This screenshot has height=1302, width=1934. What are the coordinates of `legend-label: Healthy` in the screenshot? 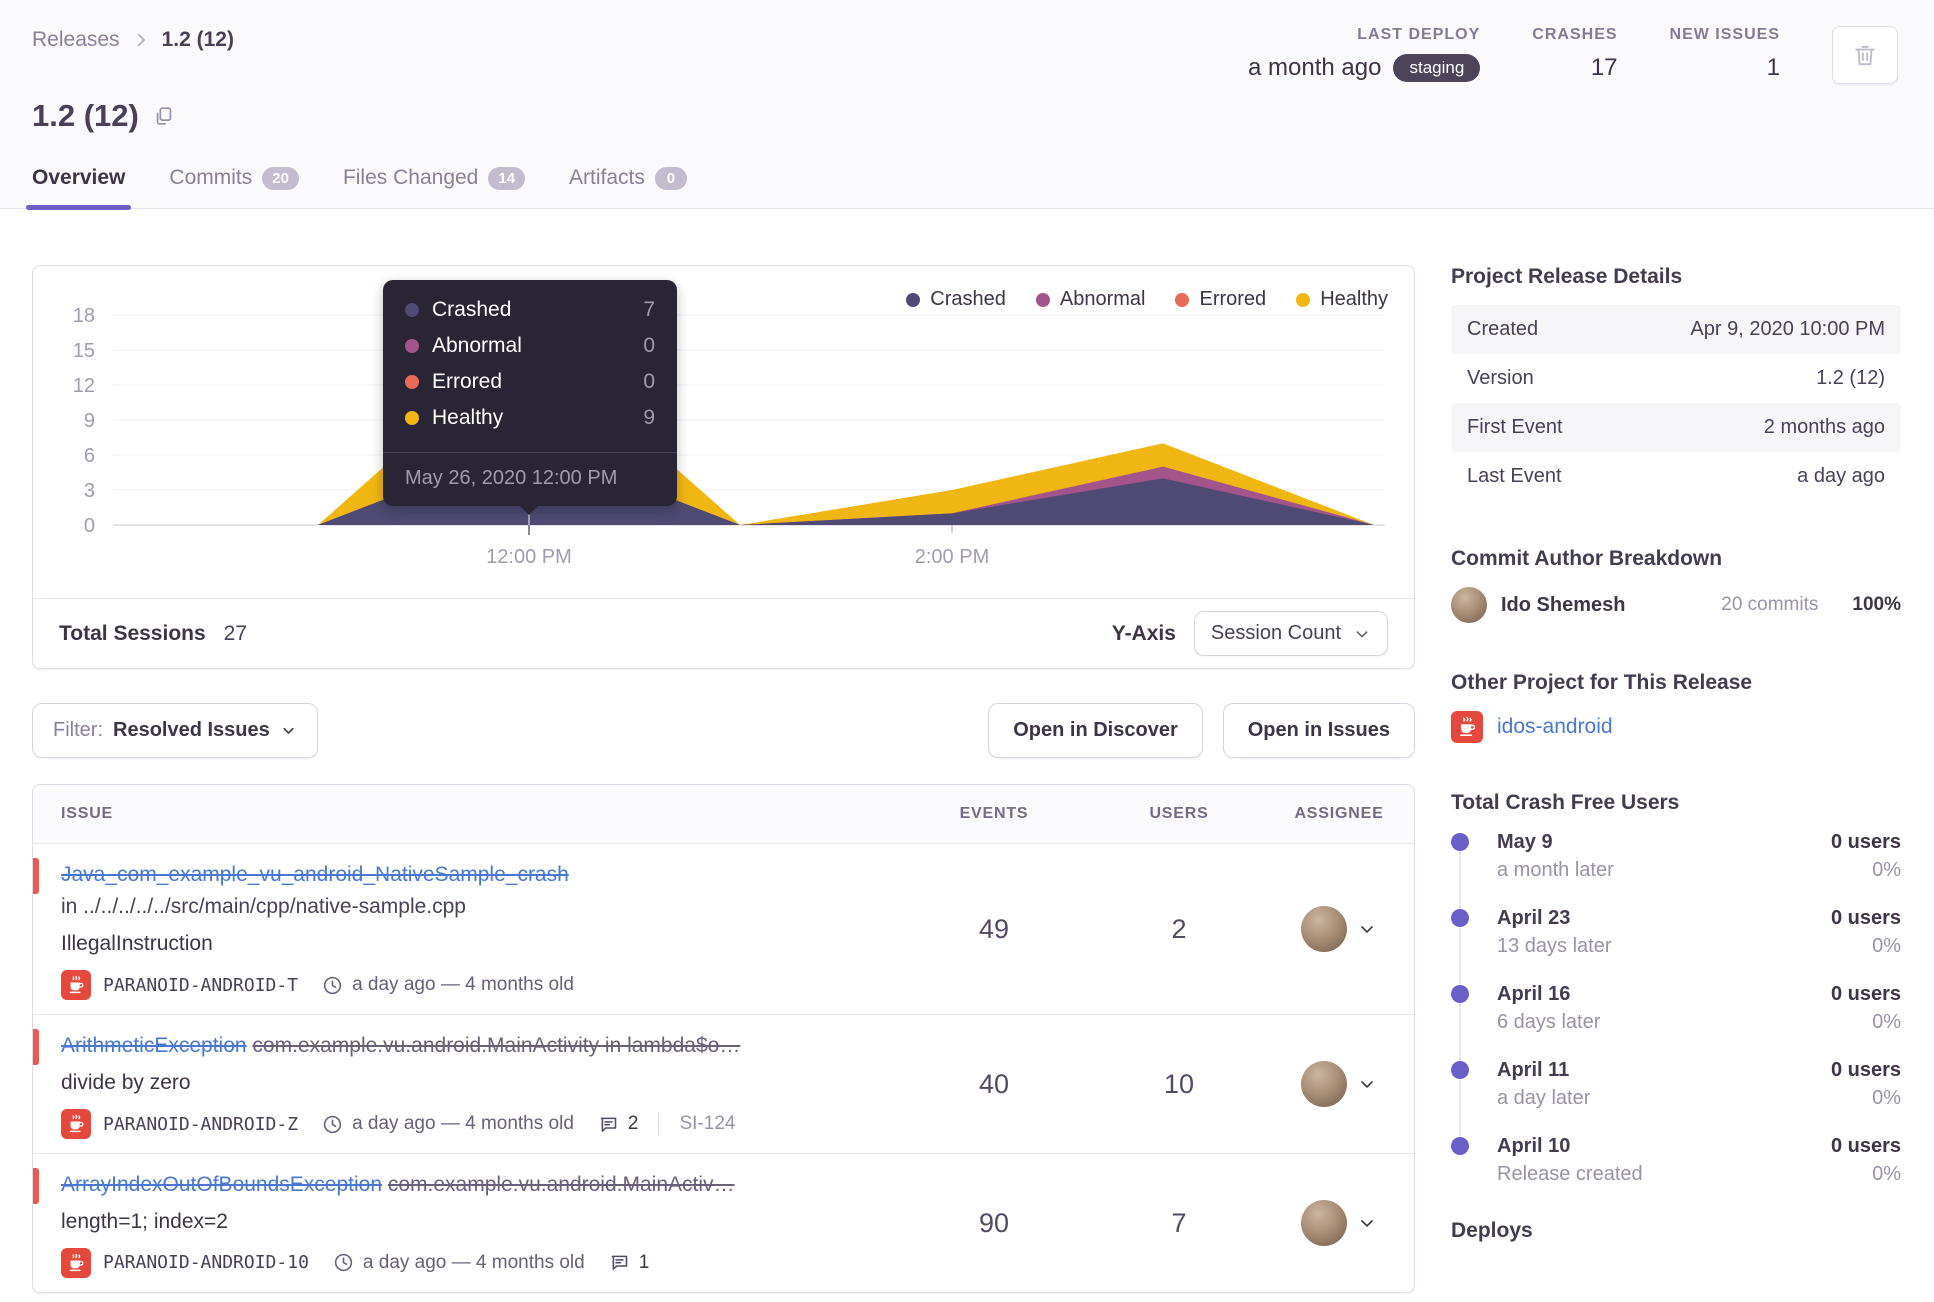 It's located at (1354, 299).